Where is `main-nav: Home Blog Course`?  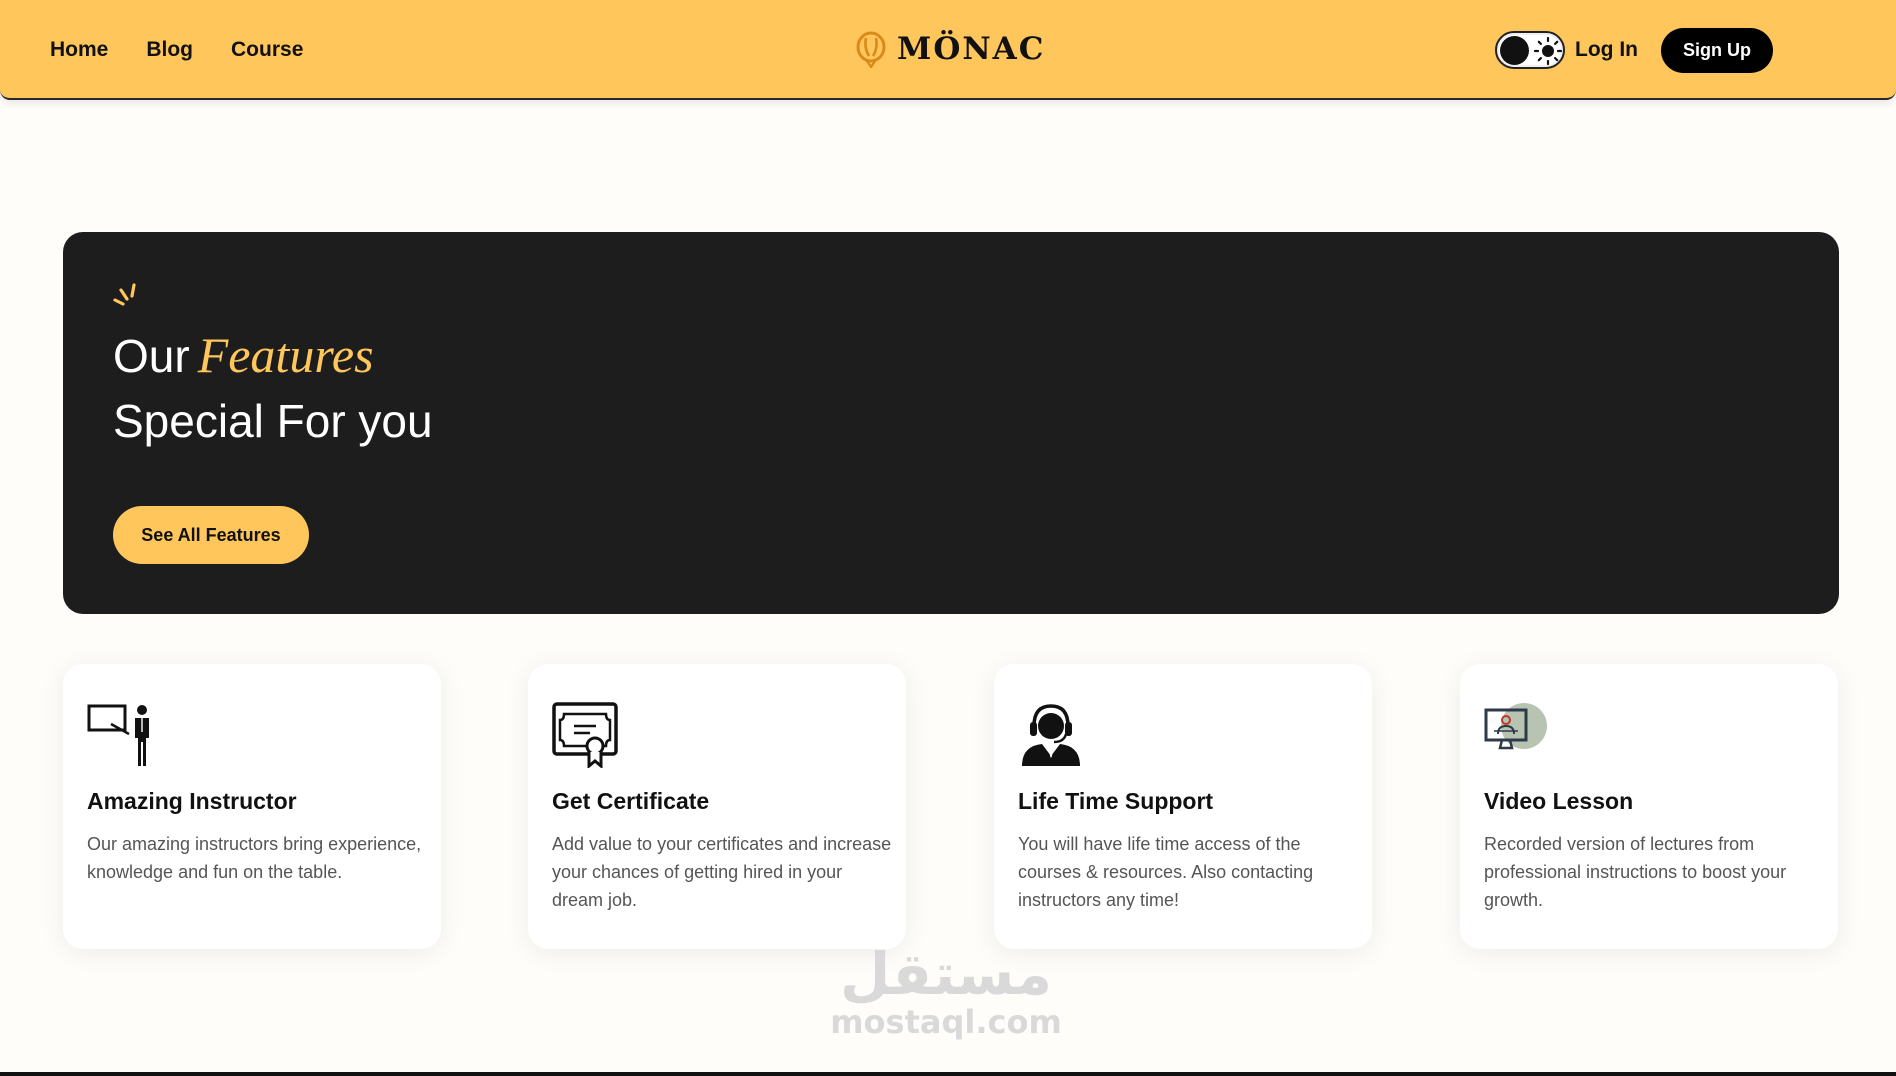 main-nav: Home Blog Course is located at coordinates (176, 50).